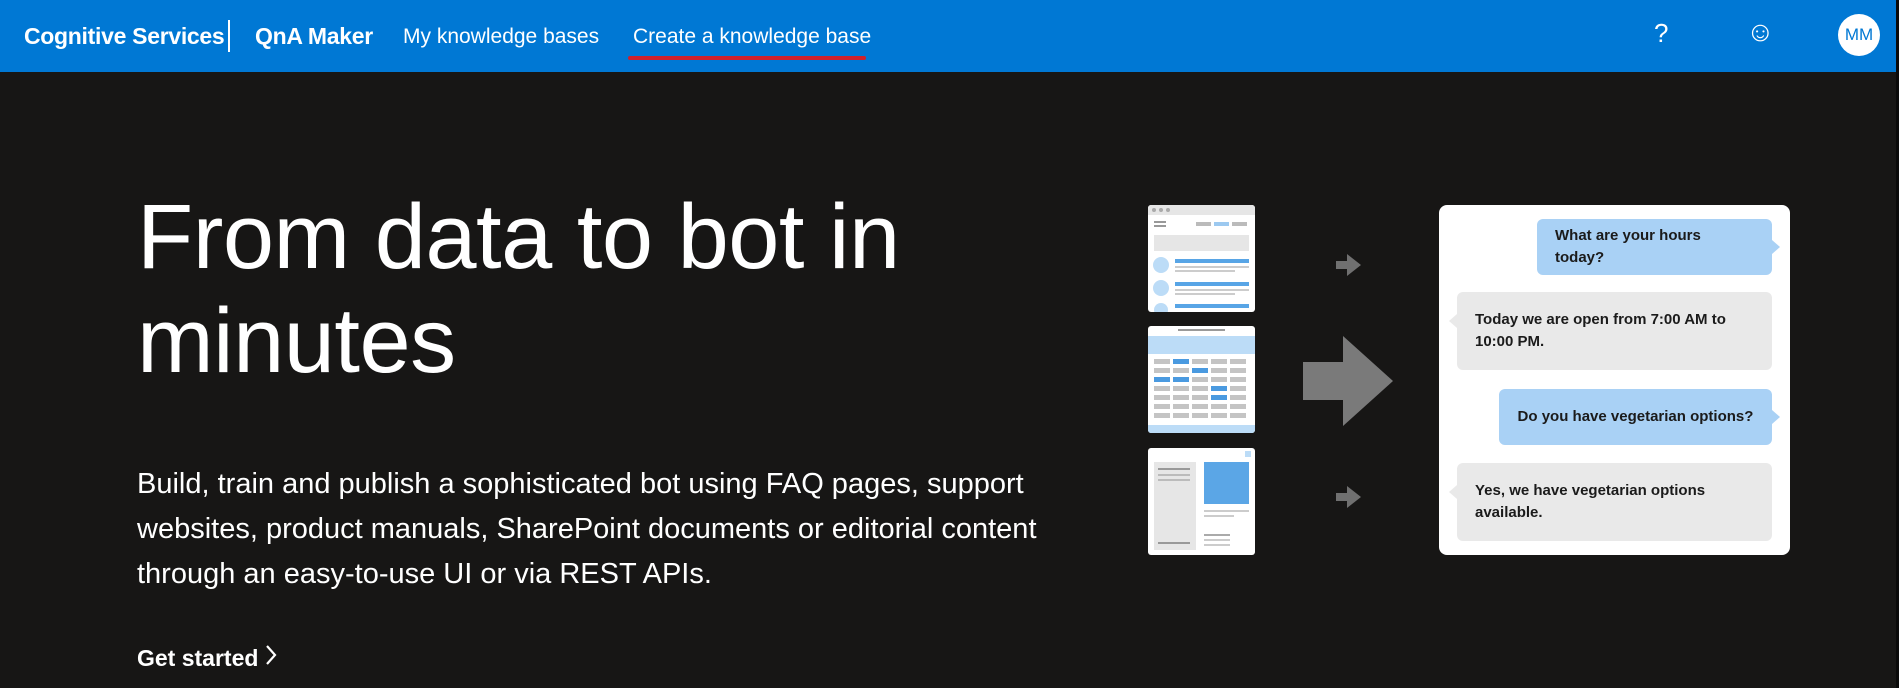  Describe the element at coordinates (1859, 35) in the screenshot. I see `user-avatar: MM` at that location.